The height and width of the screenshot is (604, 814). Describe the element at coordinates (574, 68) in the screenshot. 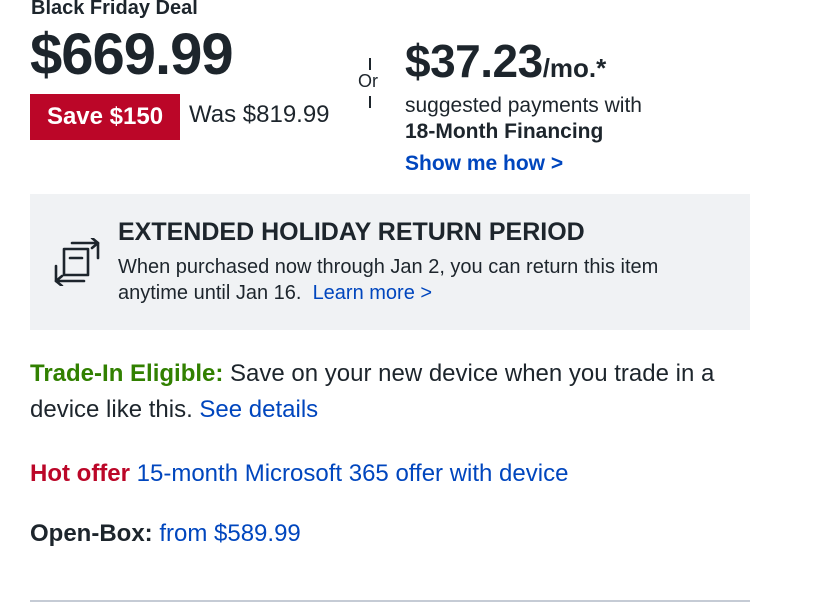

I see `monthly-suffix: /mo.*` at that location.